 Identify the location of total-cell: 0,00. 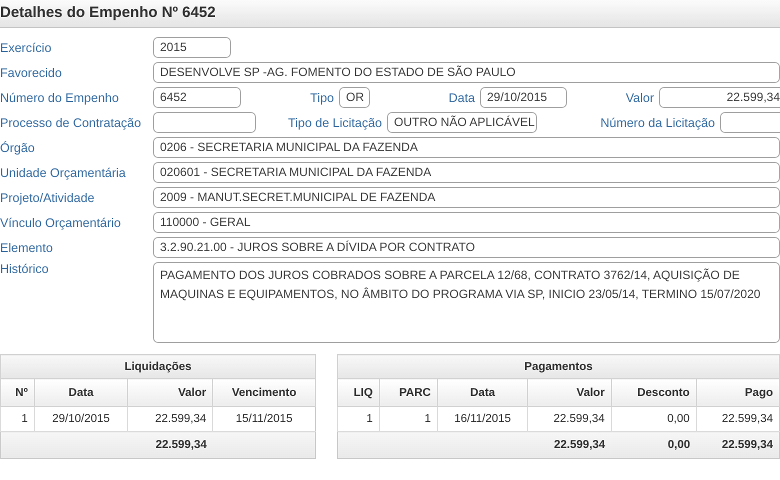
(653, 445).